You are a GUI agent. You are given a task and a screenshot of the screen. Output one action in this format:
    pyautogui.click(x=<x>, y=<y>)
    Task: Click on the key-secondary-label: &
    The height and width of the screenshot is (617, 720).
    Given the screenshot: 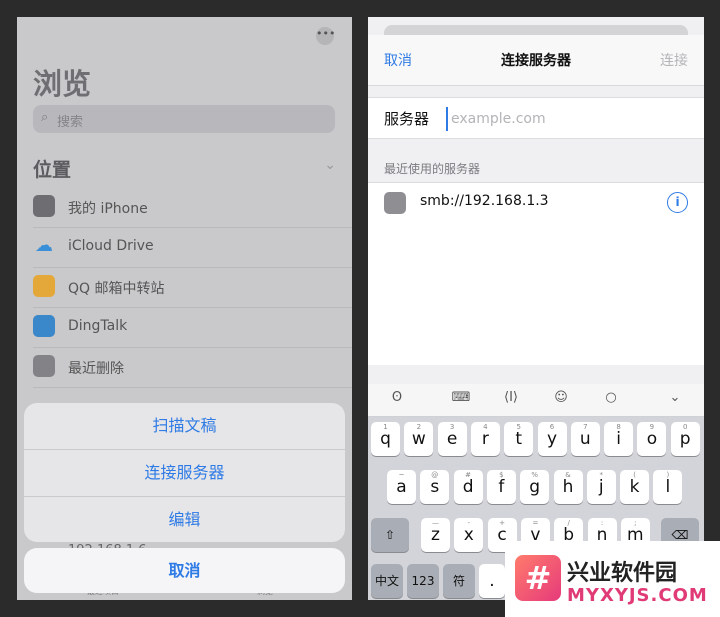 What is the action you would take?
    pyautogui.click(x=568, y=475)
    